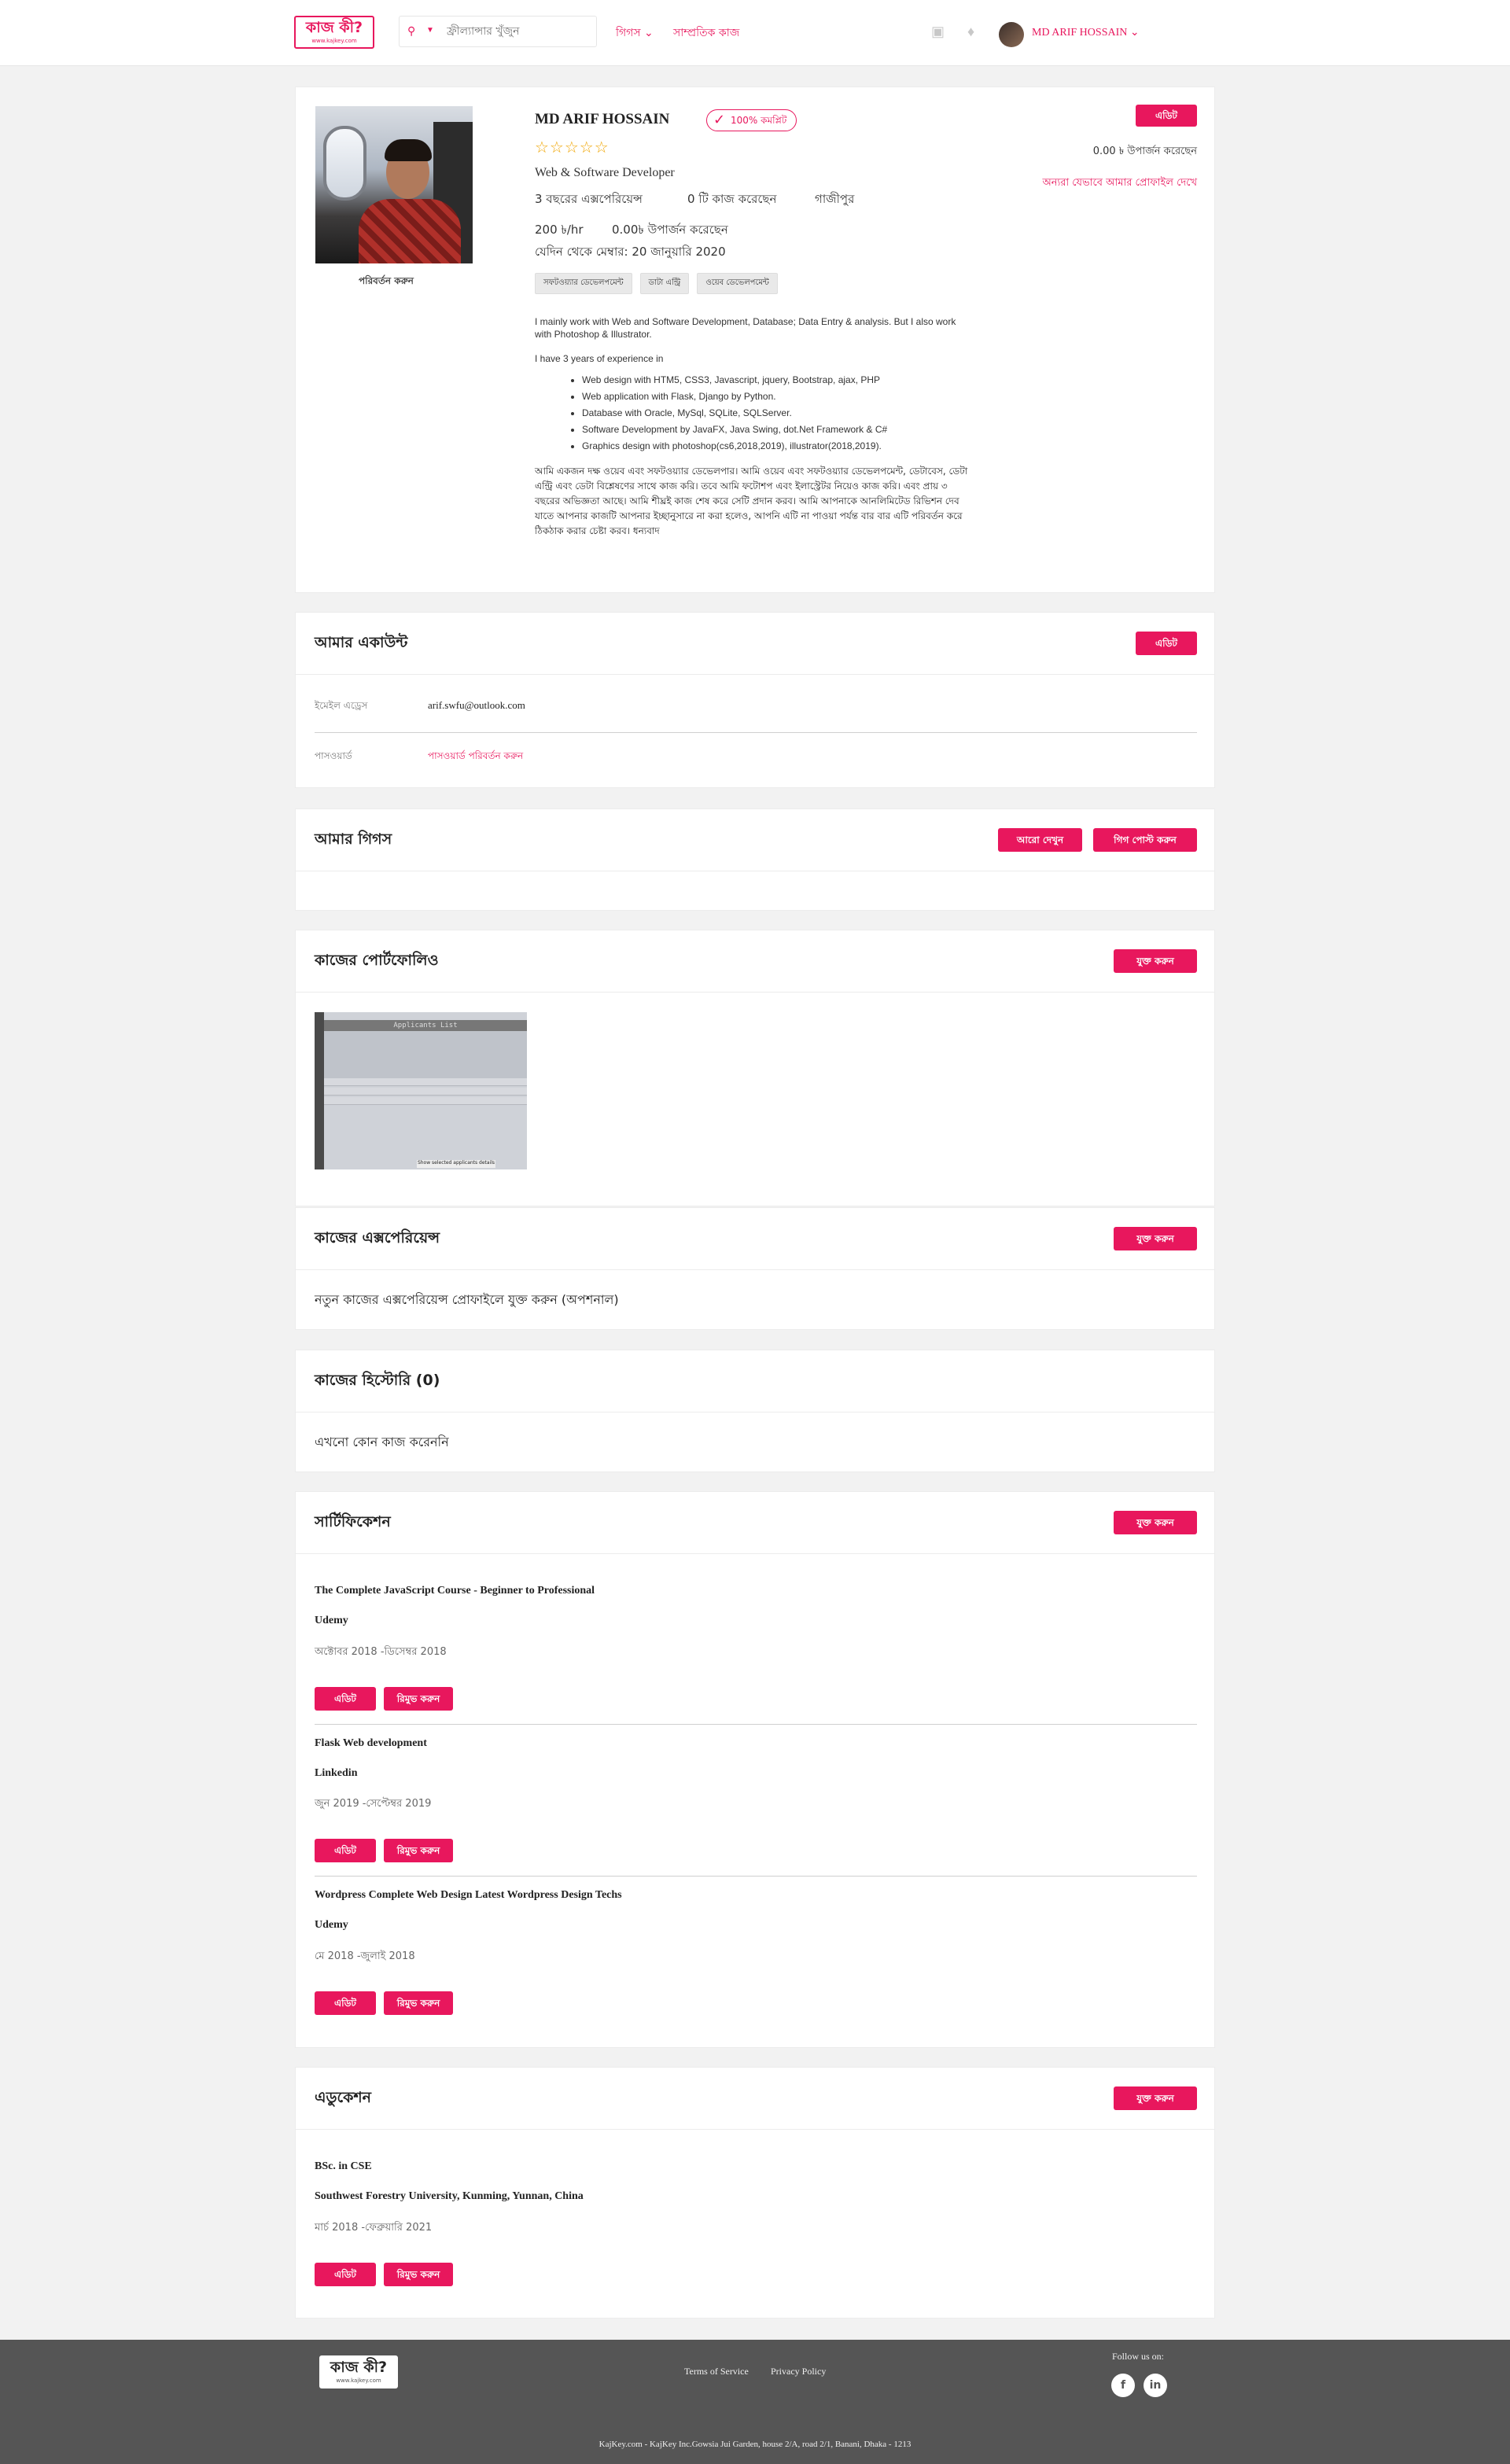 This screenshot has width=1510, height=2464. Describe the element at coordinates (631, 252) in the screenshot. I see `member-since: যেদিন থেকে মেম্বার: 20 জানুয়ারি 2020` at that location.